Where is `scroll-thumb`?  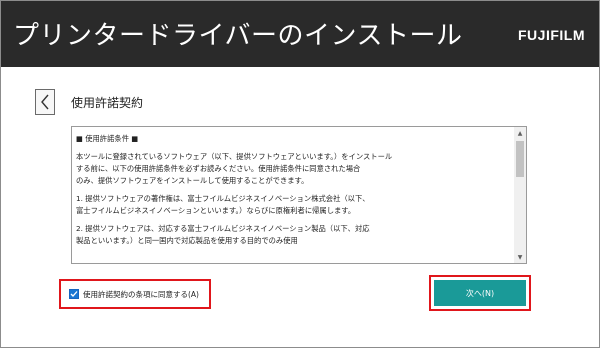
scroll-thumb is located at coordinates (520, 159).